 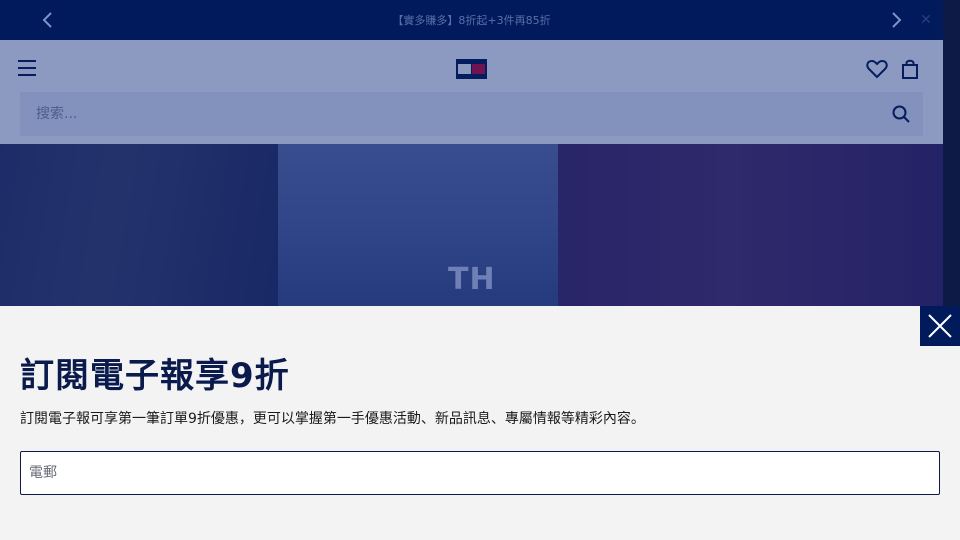 What do you see at coordinates (951, 153) in the screenshot?
I see `scrollbar` at bounding box center [951, 153].